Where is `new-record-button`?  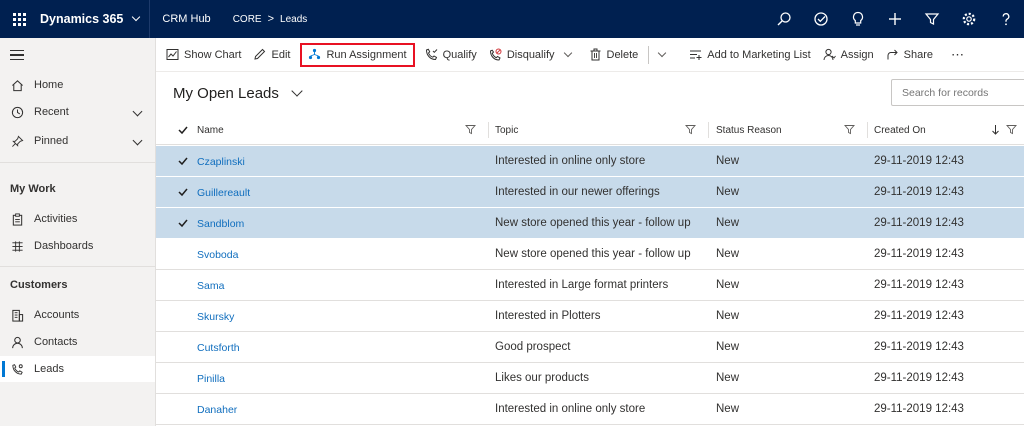
new-record-button is located at coordinates (894, 19).